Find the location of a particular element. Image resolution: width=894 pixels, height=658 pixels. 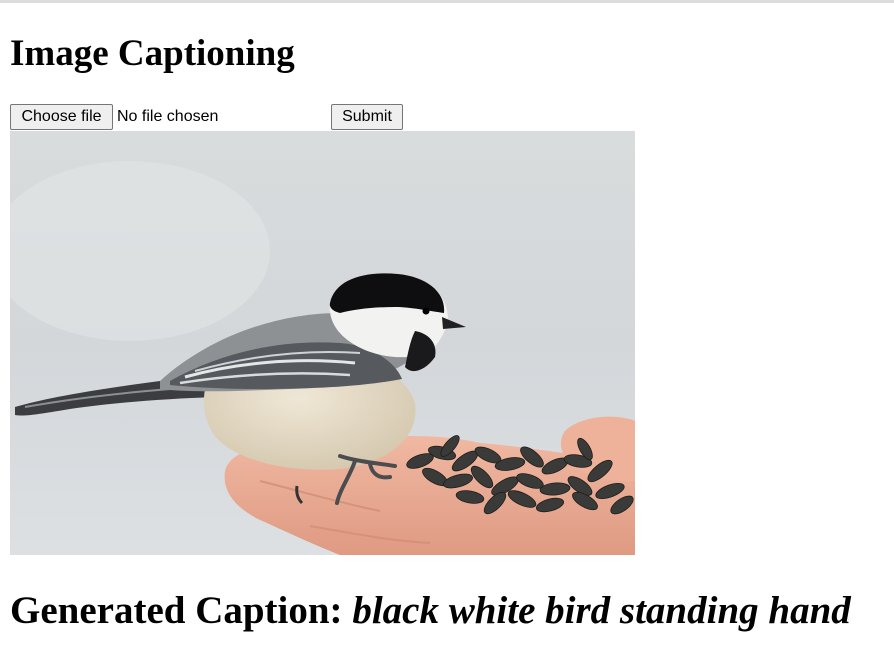

file-status-text: No file chosen is located at coordinates (168, 116).